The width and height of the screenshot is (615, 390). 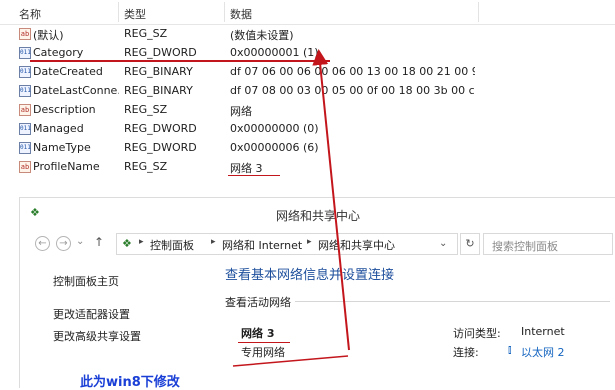 I want to click on arrow-to-category, so click(x=331, y=200).